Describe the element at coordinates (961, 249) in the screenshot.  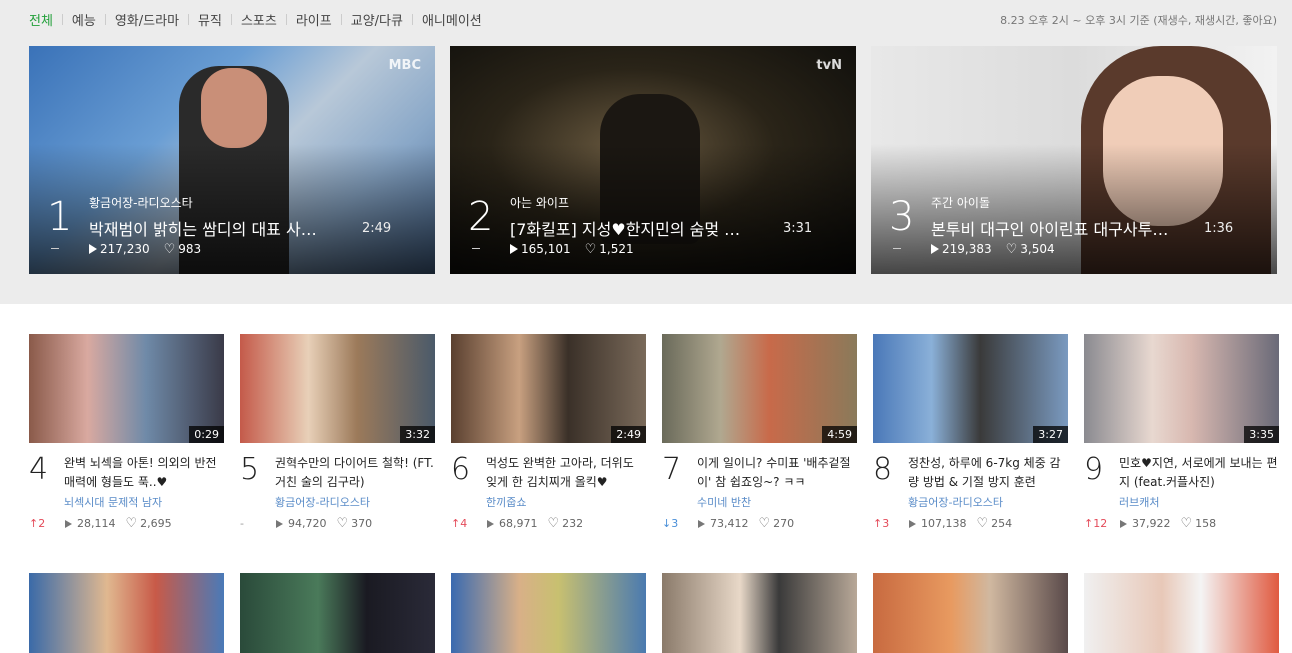
I see `play-count: 219,383` at that location.